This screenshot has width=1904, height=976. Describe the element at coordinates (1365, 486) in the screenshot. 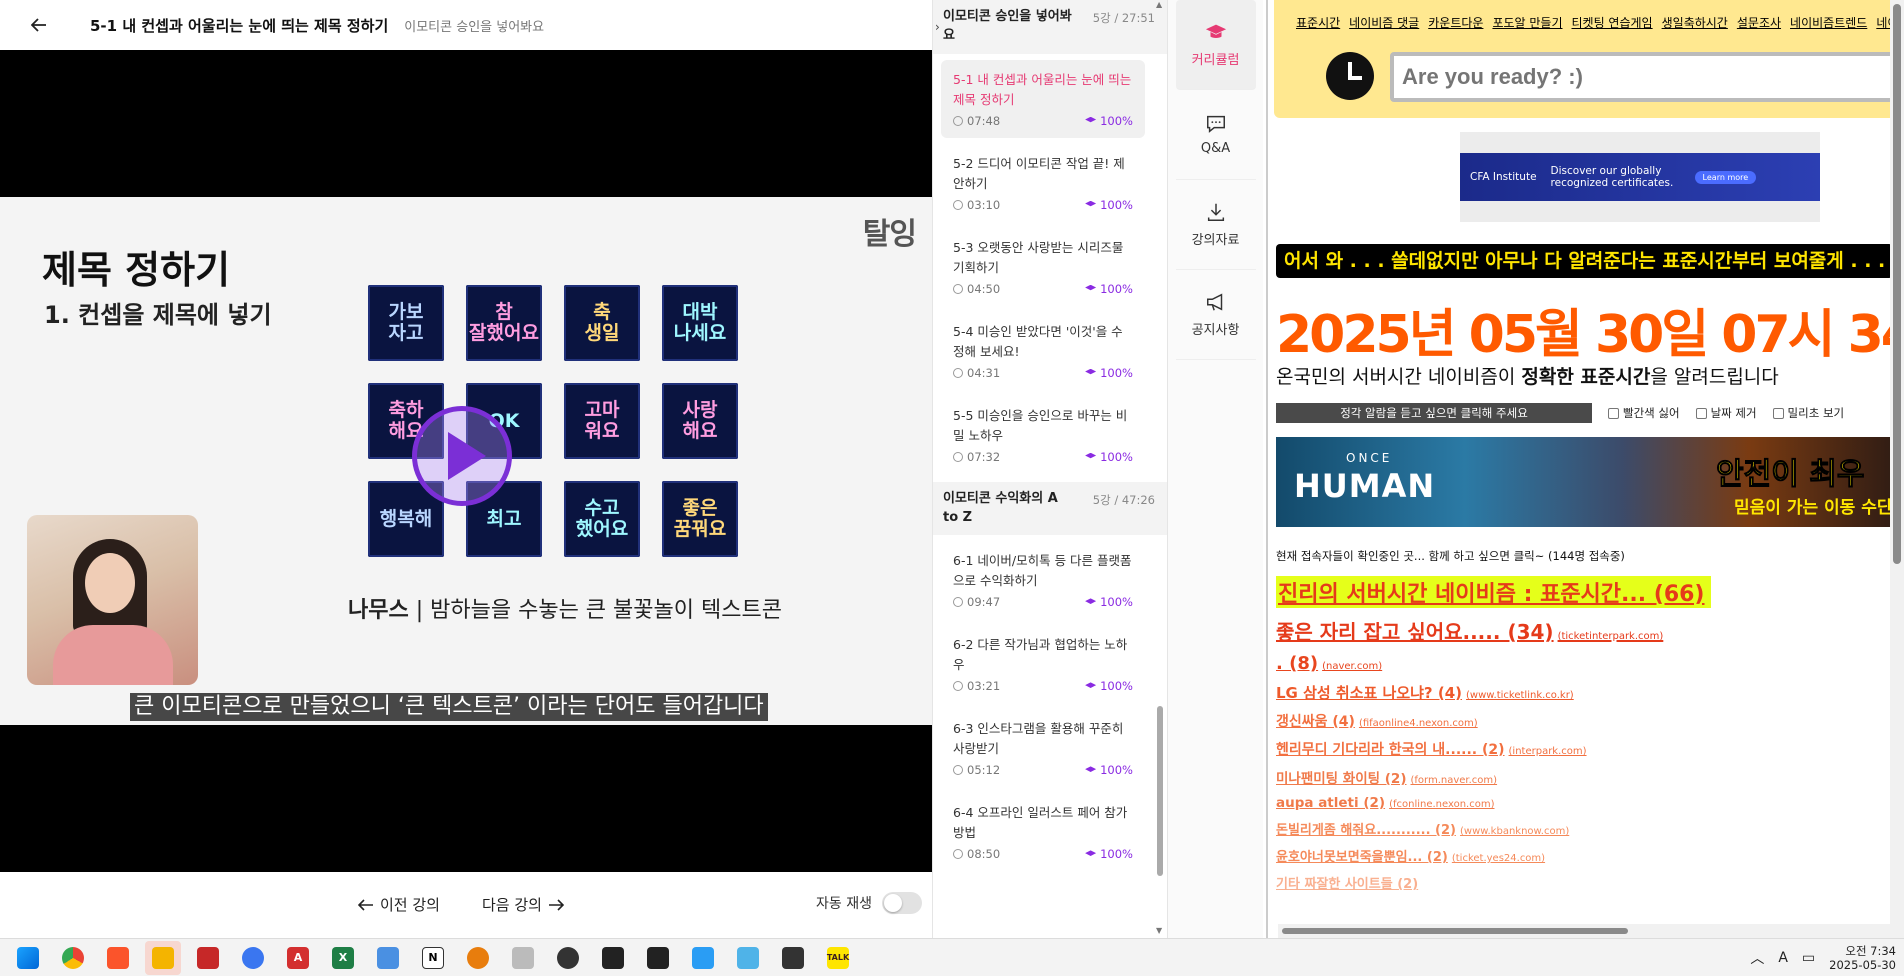

I see `ad-logo-text: HUMAN` at that location.